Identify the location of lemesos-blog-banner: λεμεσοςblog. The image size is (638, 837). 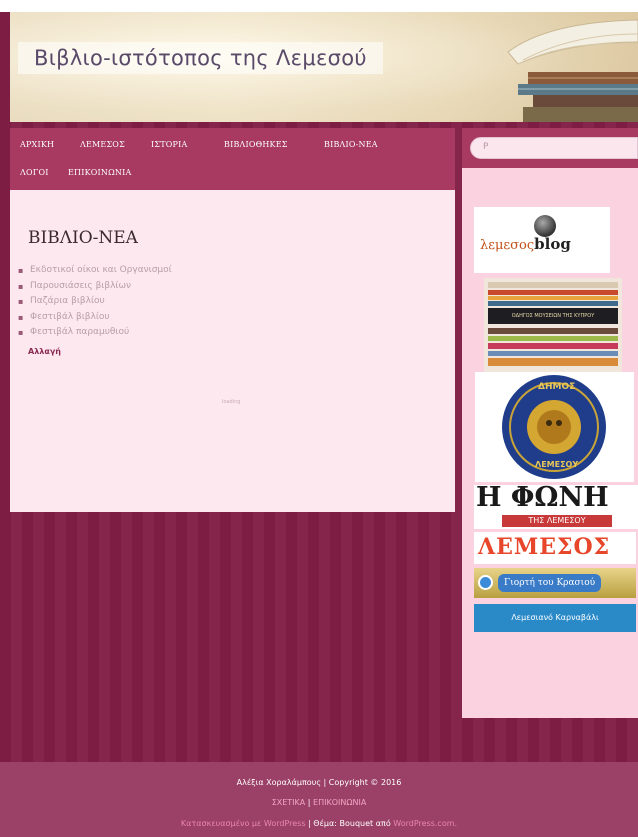
(542, 240).